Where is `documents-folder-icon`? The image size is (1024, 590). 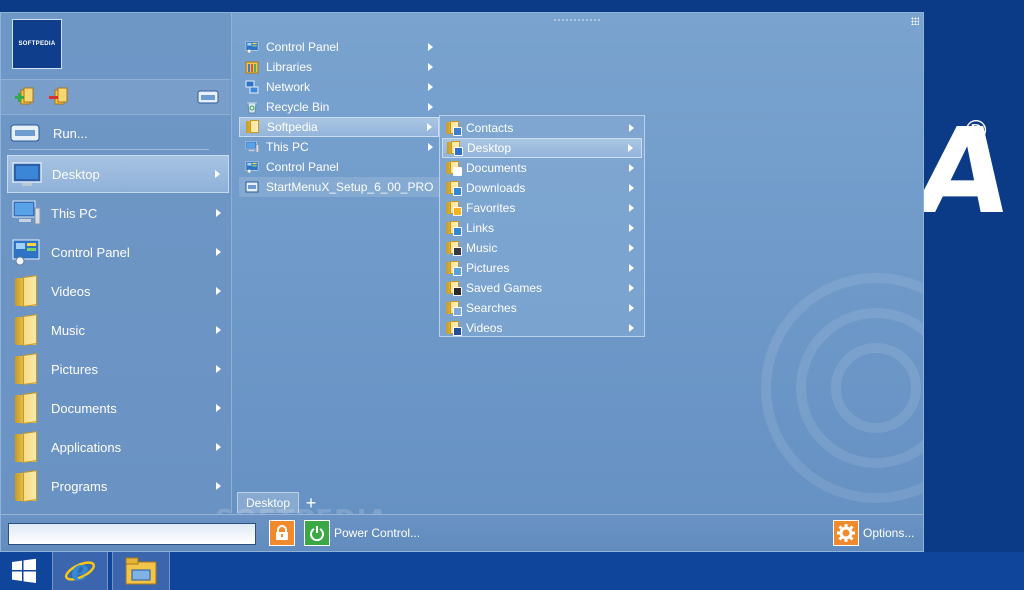 documents-folder-icon is located at coordinates (454, 168).